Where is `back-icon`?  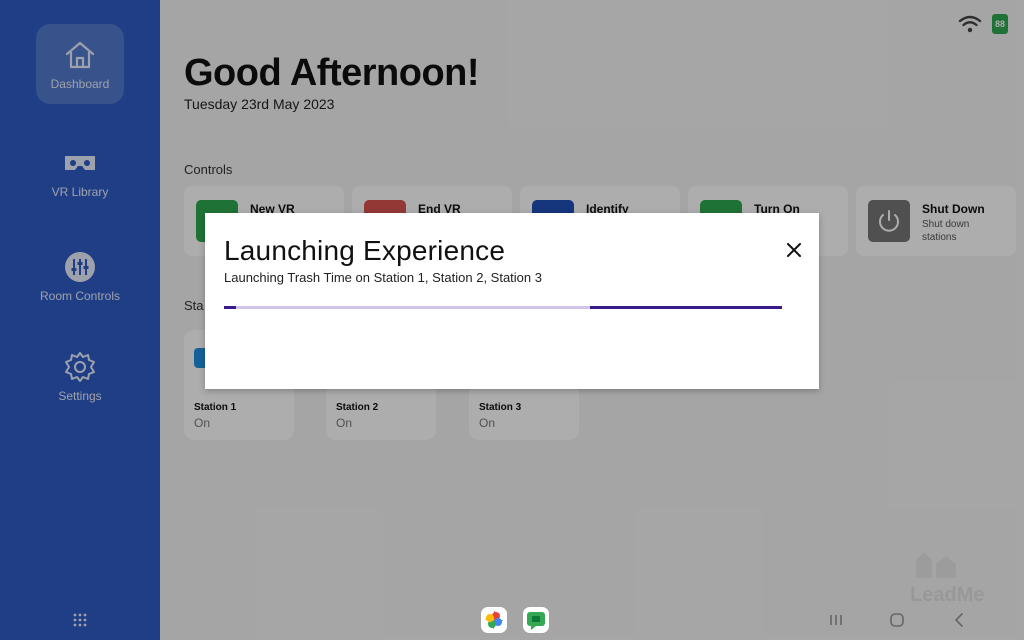
back-icon is located at coordinates (959, 620).